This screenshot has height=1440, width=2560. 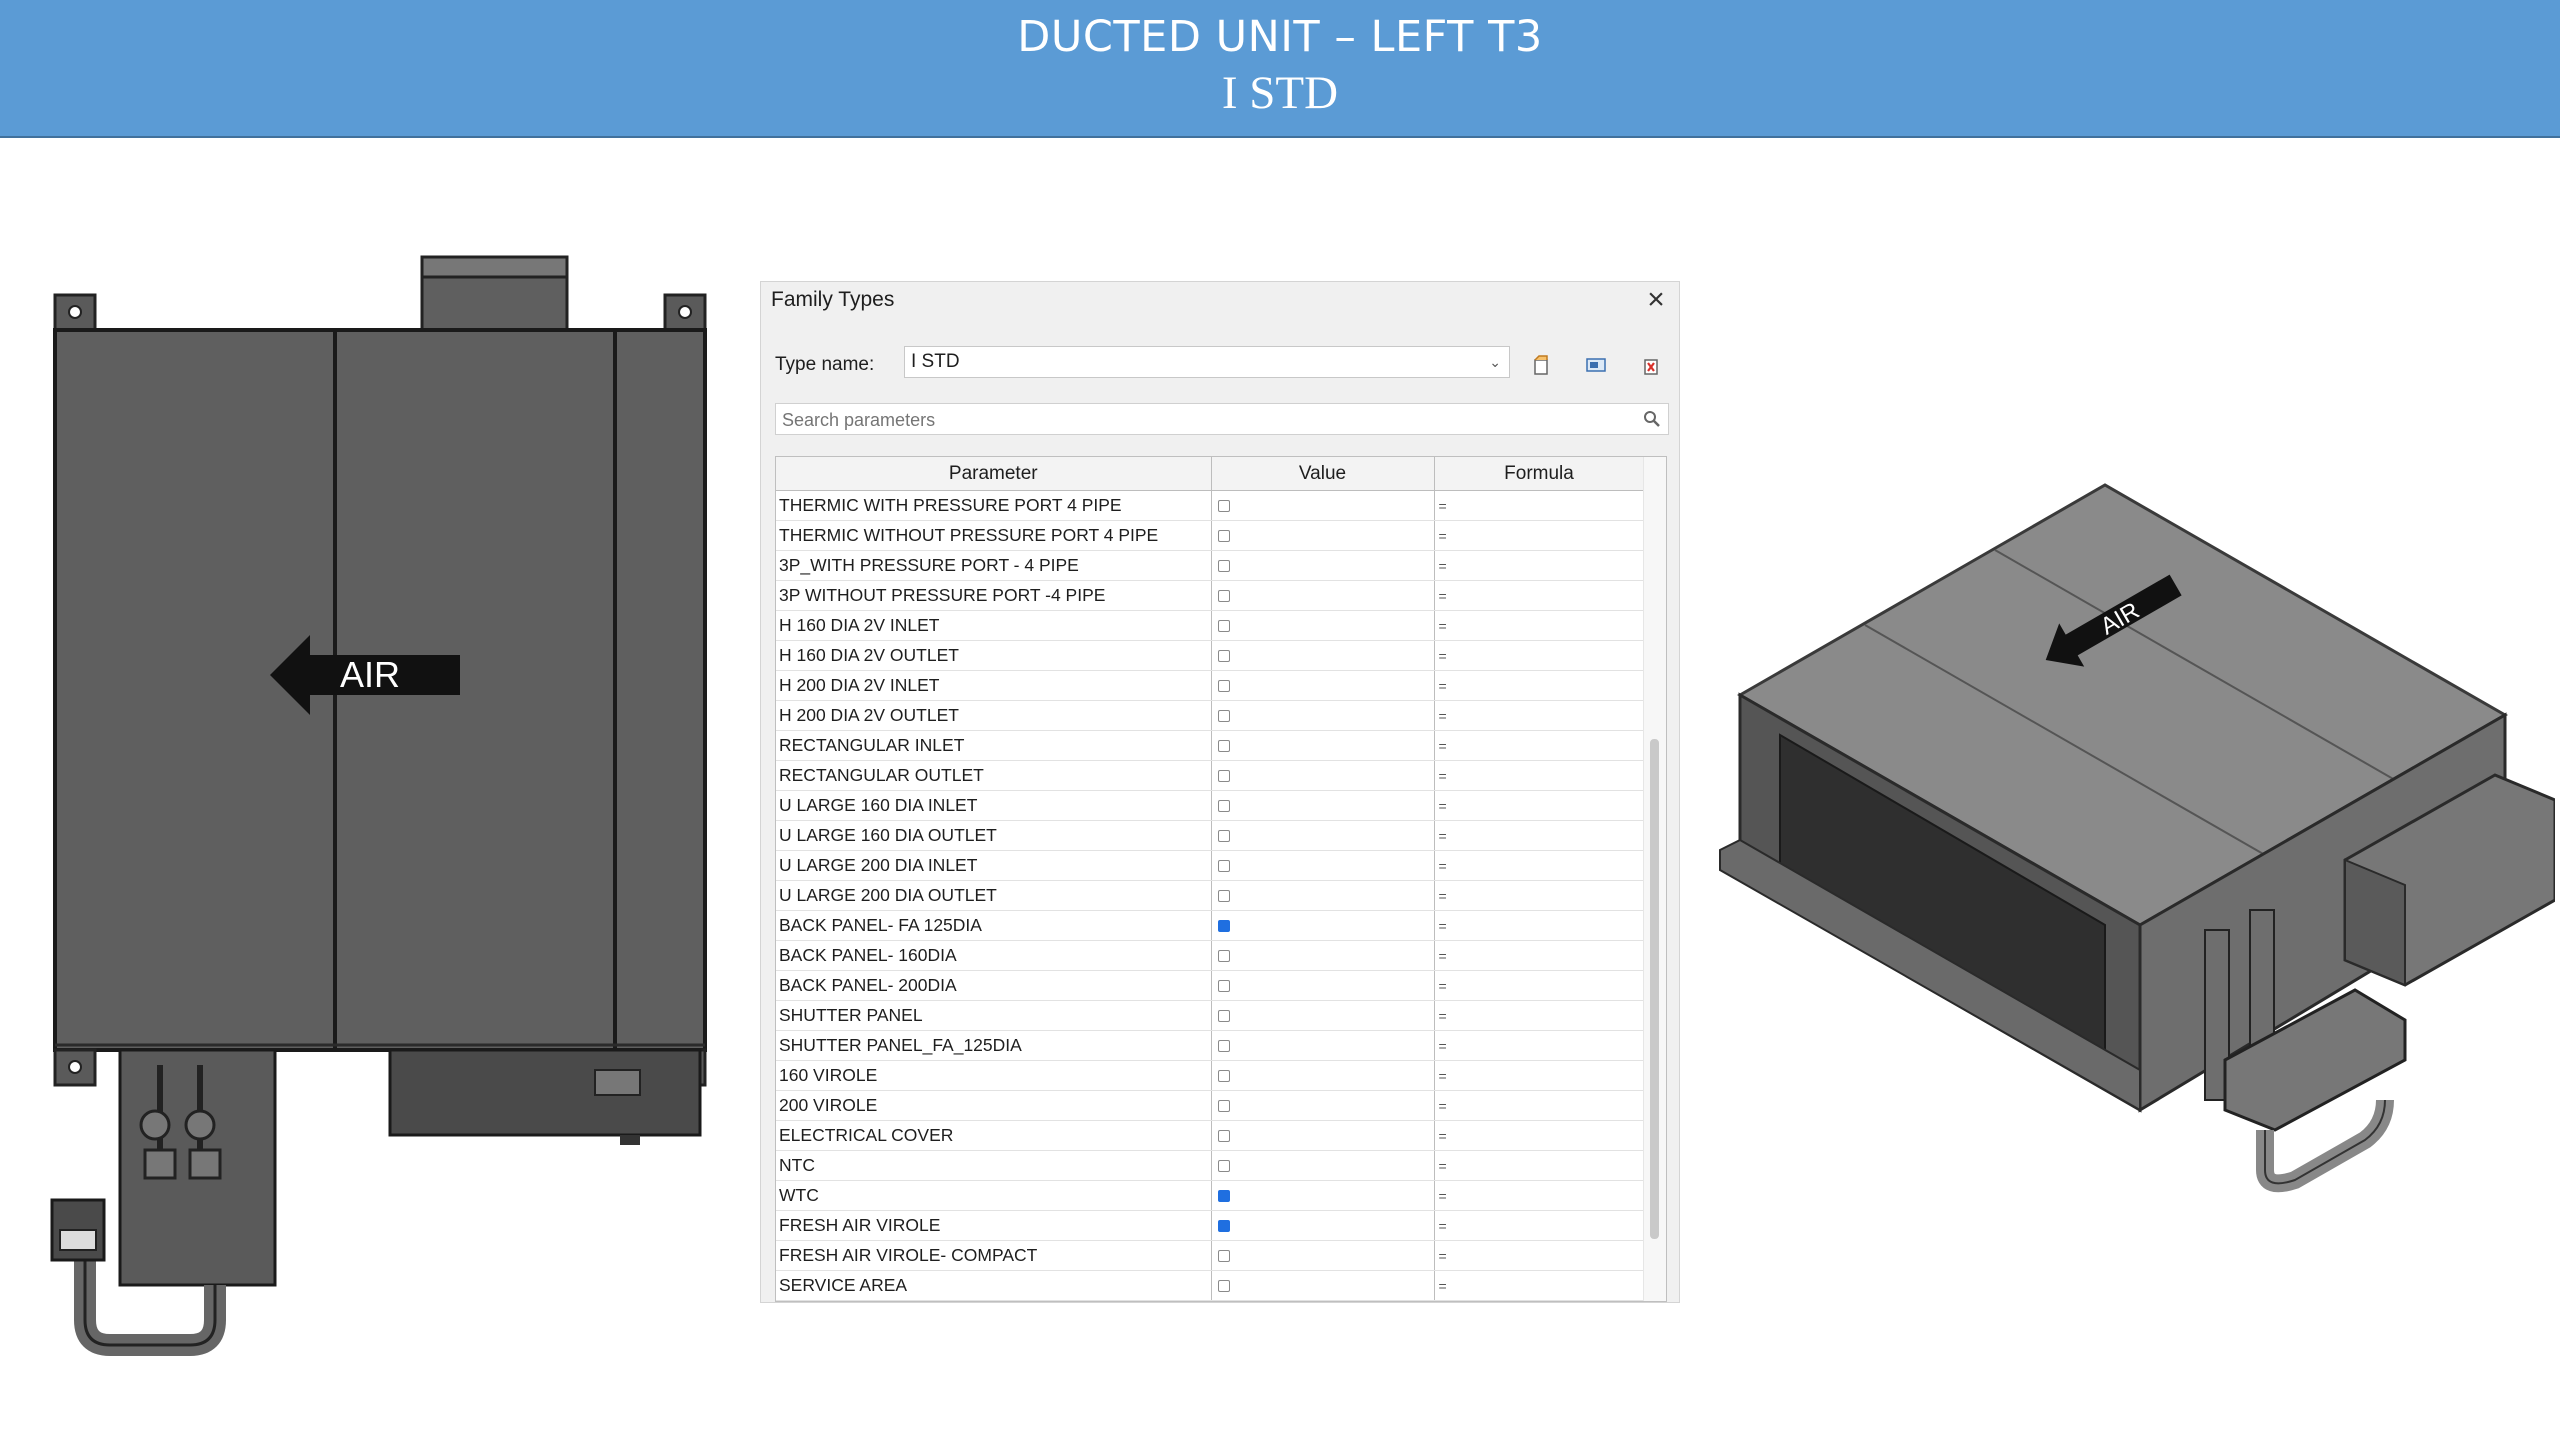 I want to click on column-header-formula: Formula, so click(x=1539, y=474).